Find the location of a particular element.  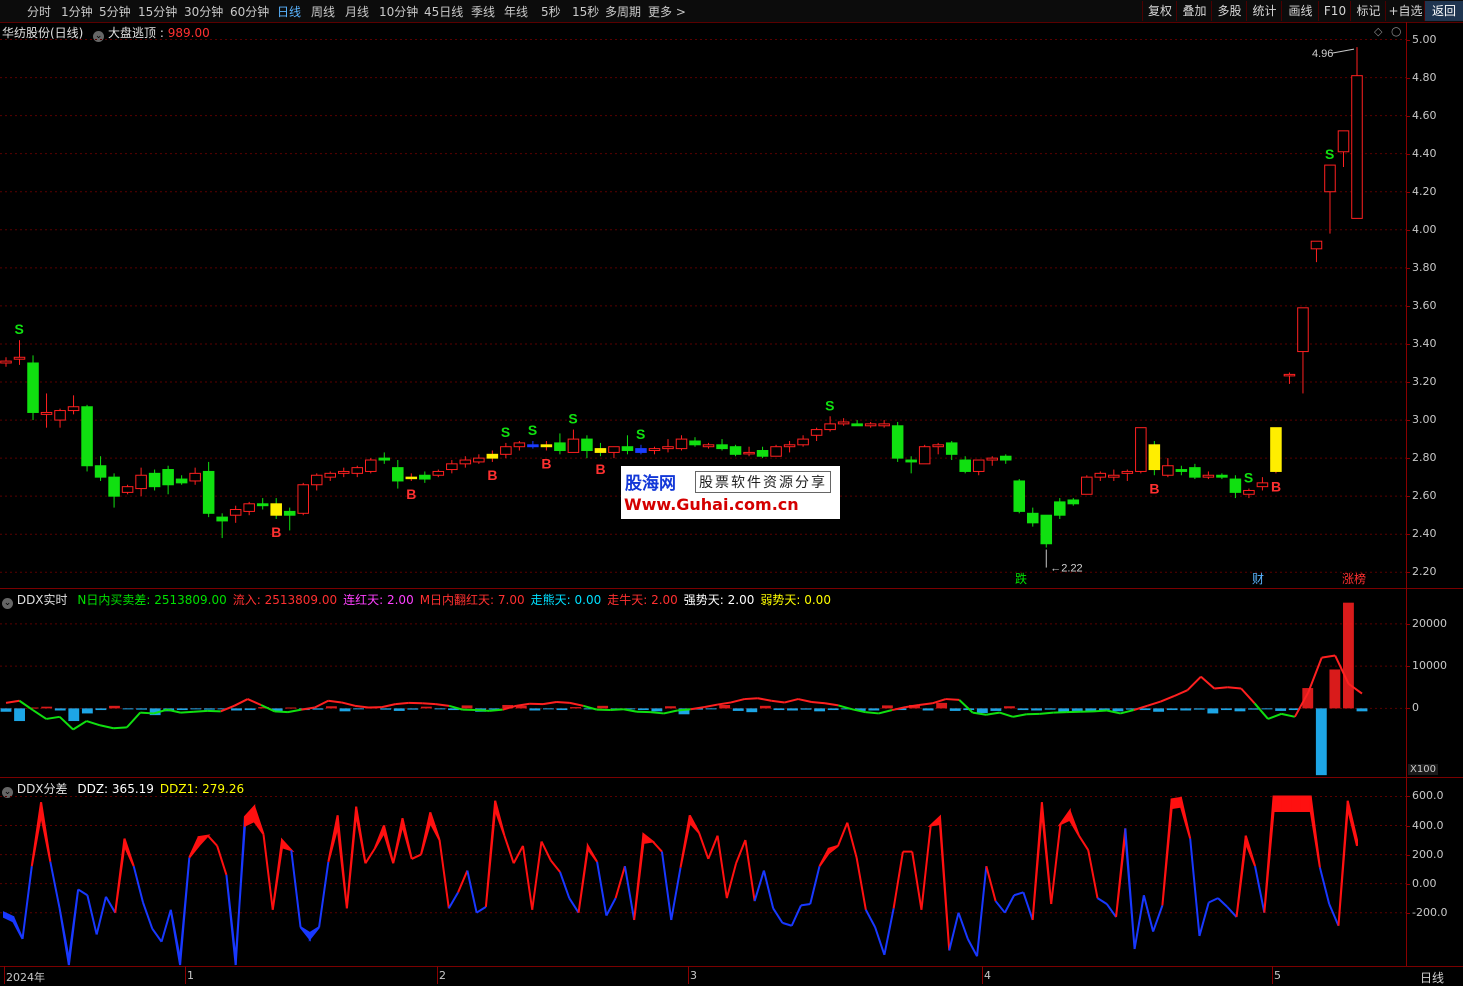

period-tab: 季线 is located at coordinates (483, 11).